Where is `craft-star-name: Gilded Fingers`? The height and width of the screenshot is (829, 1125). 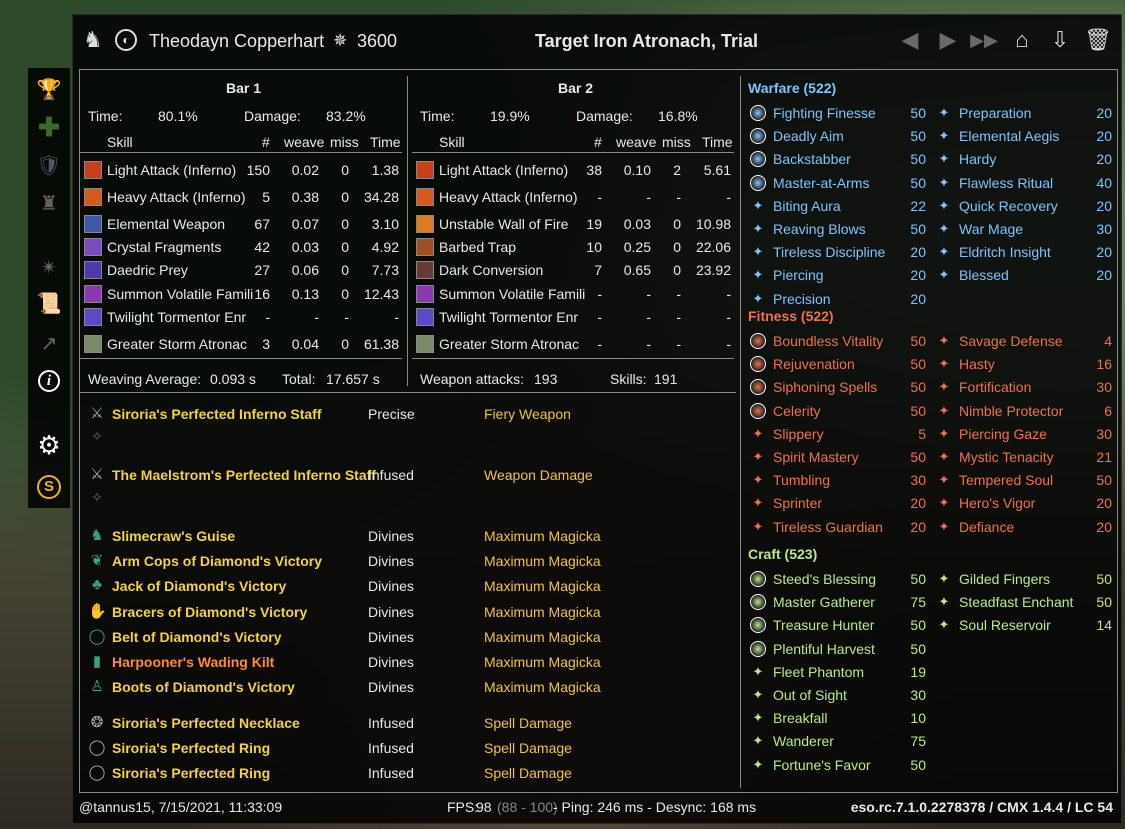 craft-star-name: Gilded Fingers is located at coordinates (1004, 579).